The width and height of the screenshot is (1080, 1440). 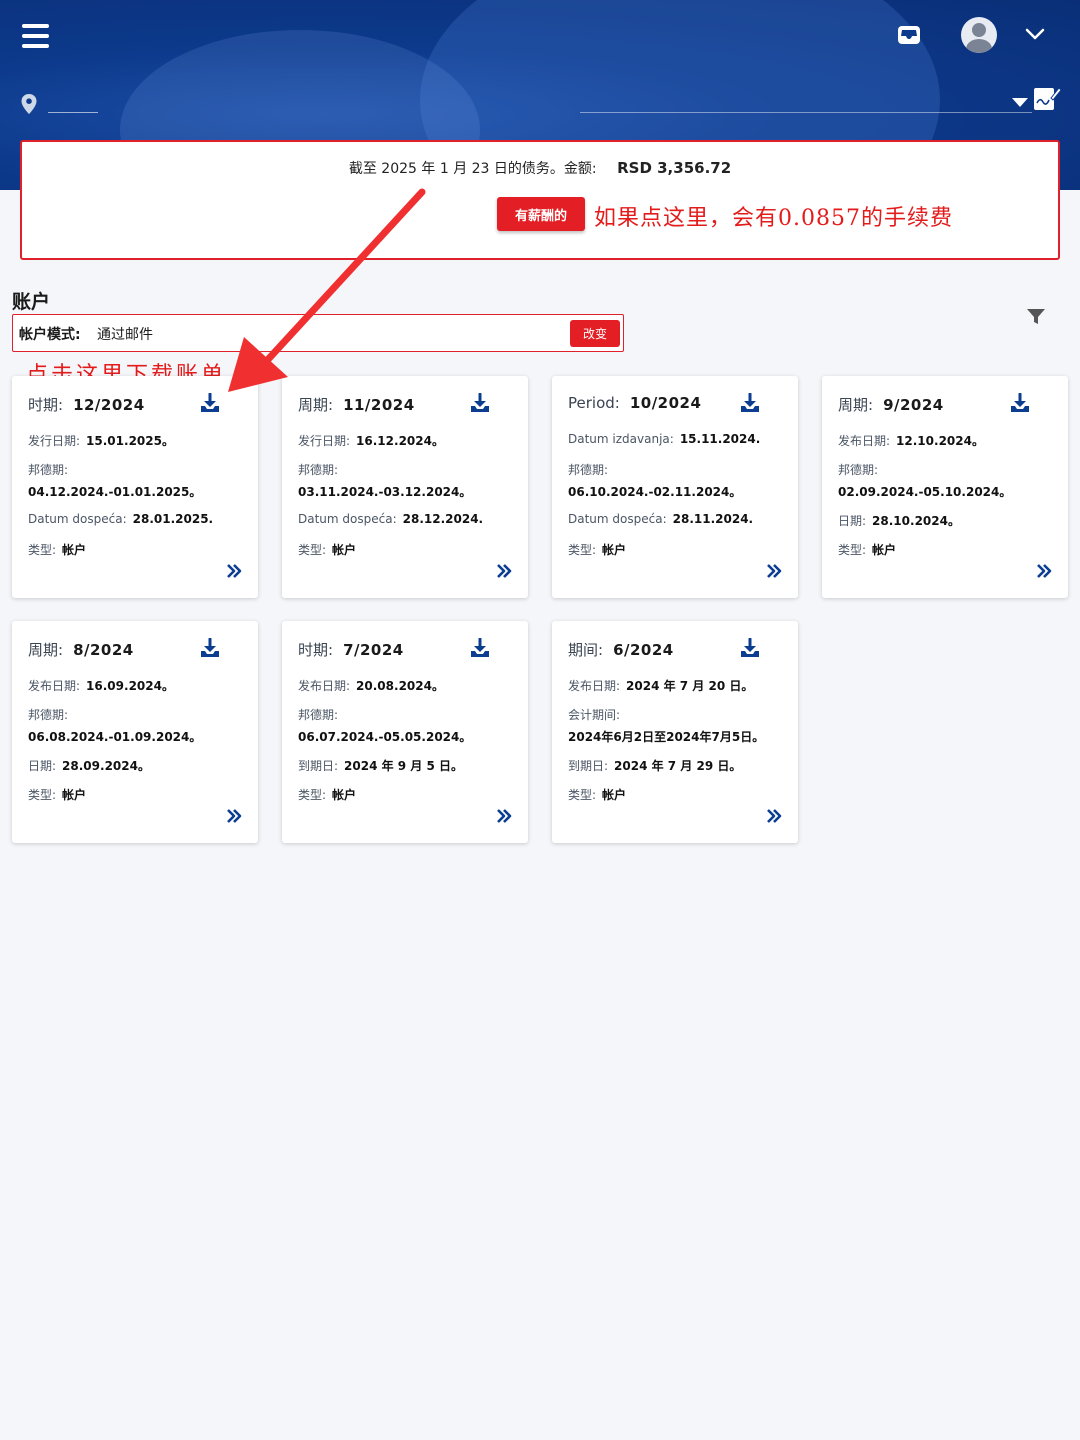 What do you see at coordinates (404, 766) in the screenshot?
I see `due-date-value: 2024 年 9 月 5 日。` at bounding box center [404, 766].